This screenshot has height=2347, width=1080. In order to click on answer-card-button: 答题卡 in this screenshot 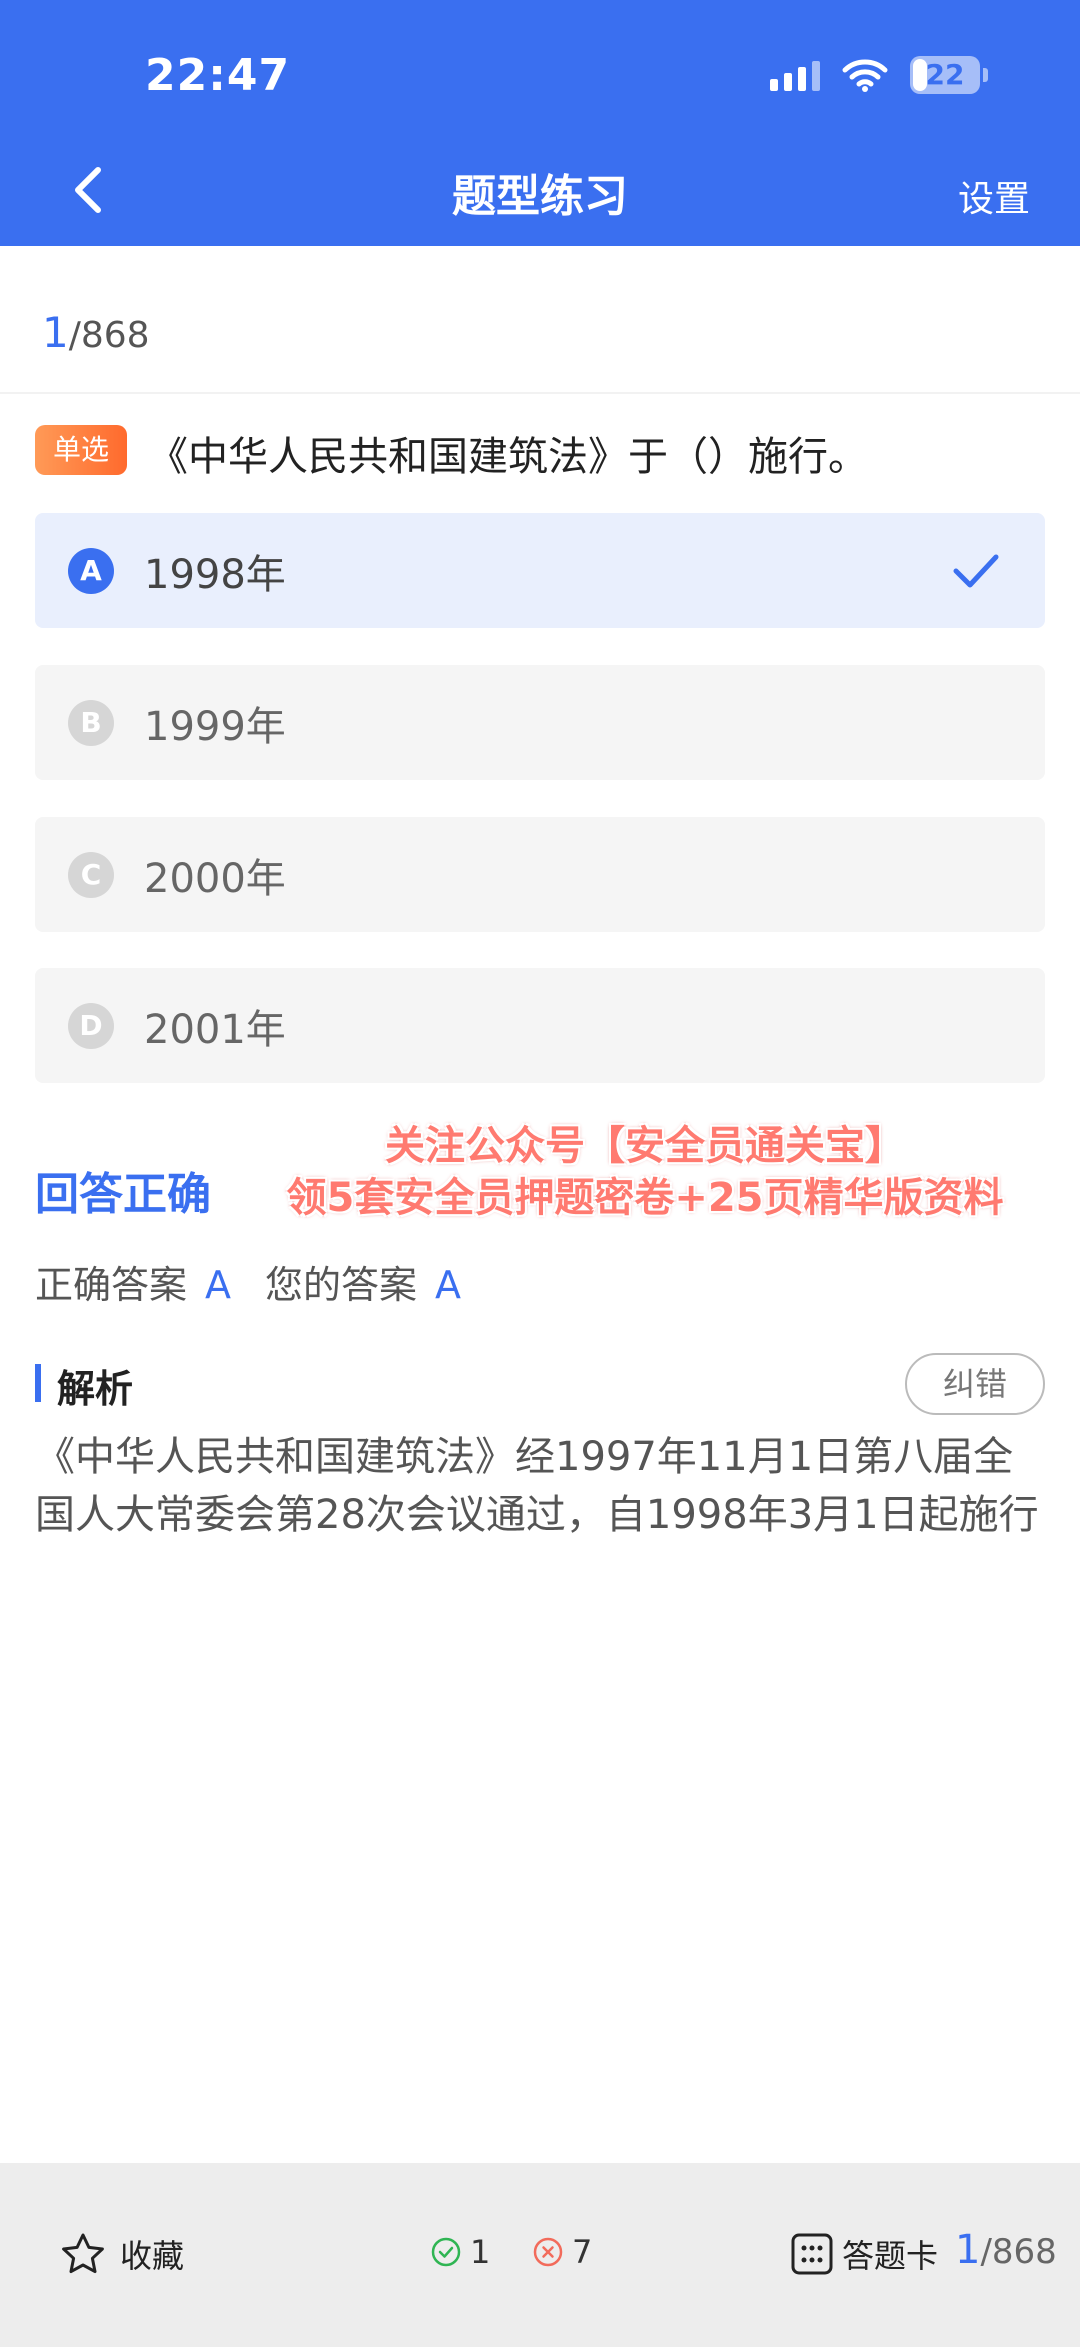, I will do `click(864, 2254)`.